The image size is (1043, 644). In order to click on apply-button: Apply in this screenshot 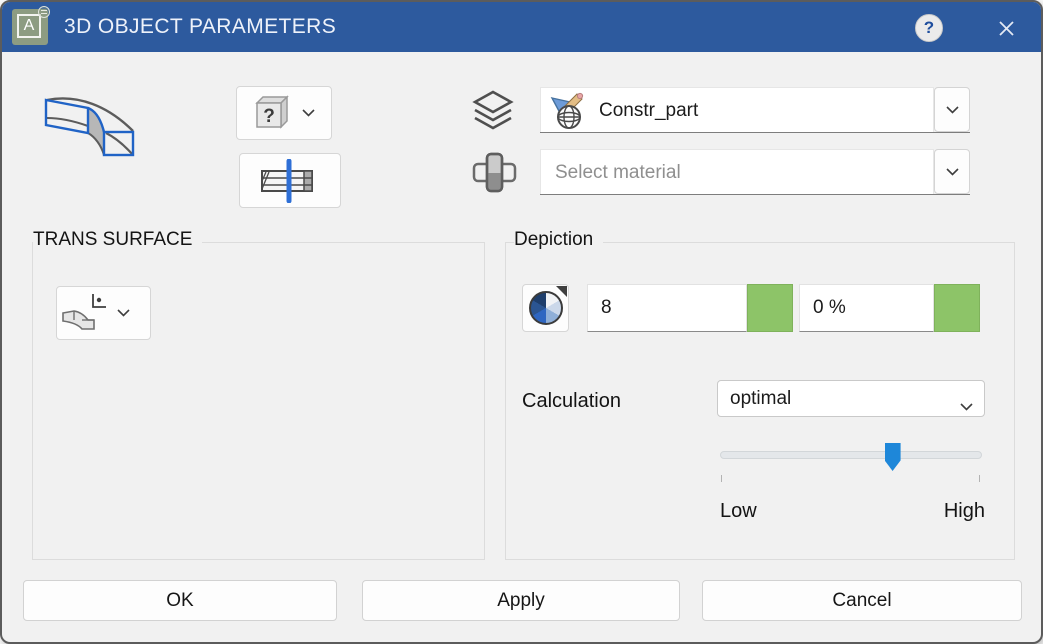, I will do `click(521, 600)`.